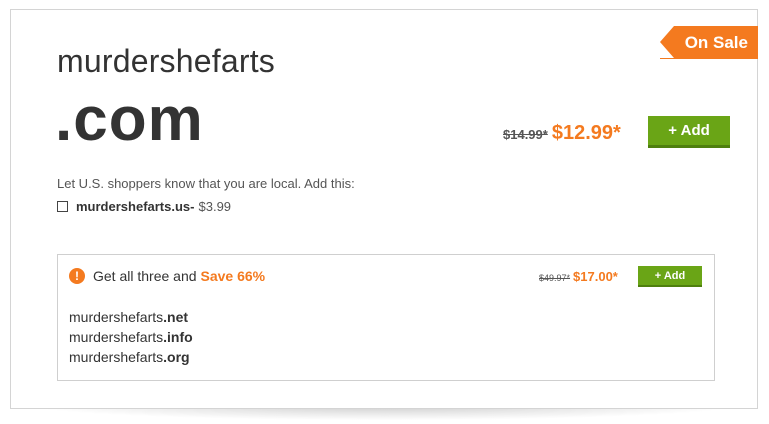 The height and width of the screenshot is (424, 769). I want to click on bundle-old-price: $49.97*, so click(555, 278).